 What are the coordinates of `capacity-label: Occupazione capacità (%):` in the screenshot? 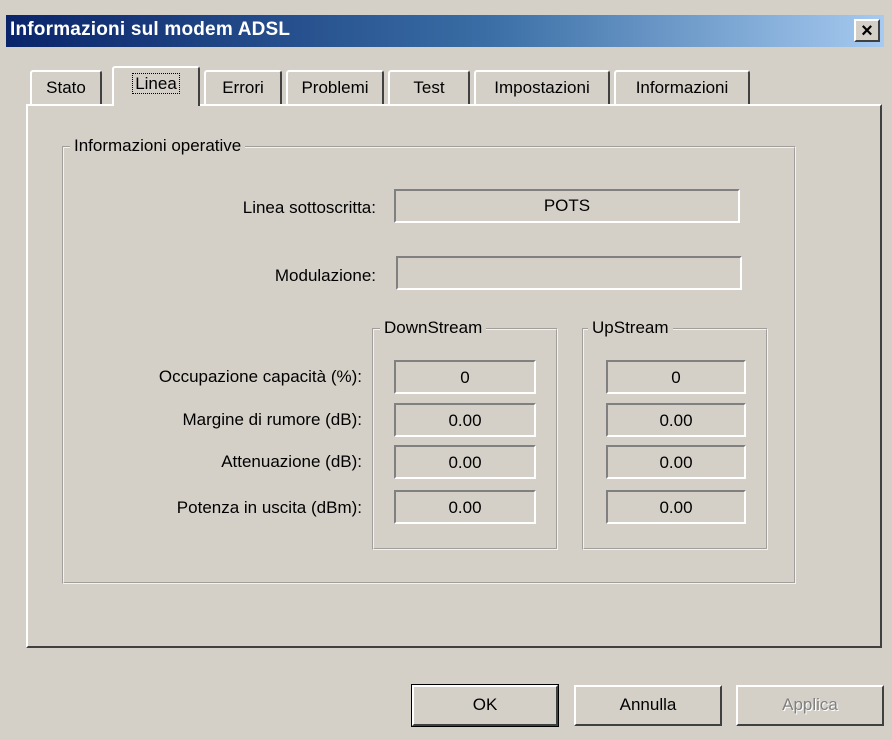 It's located at (260, 376).